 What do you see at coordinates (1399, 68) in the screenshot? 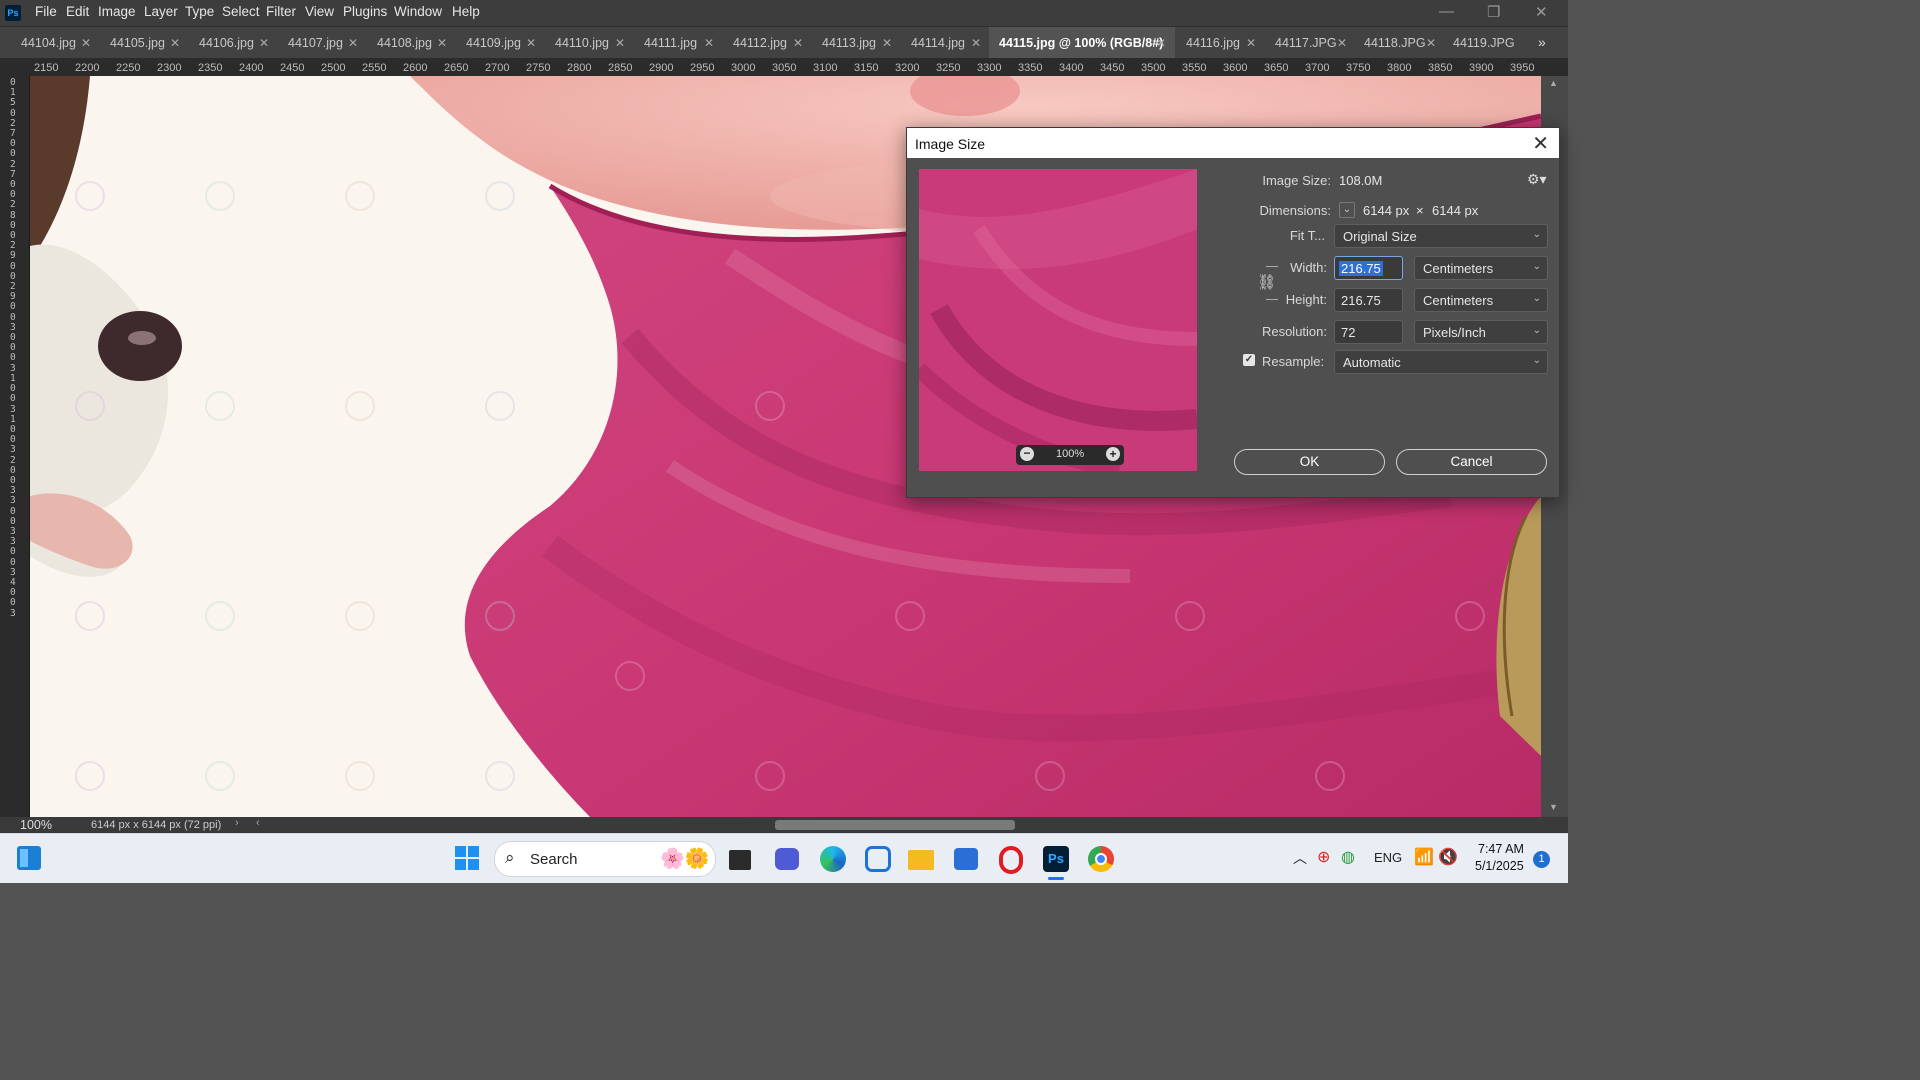
I see `ruler-tick: 3800` at bounding box center [1399, 68].